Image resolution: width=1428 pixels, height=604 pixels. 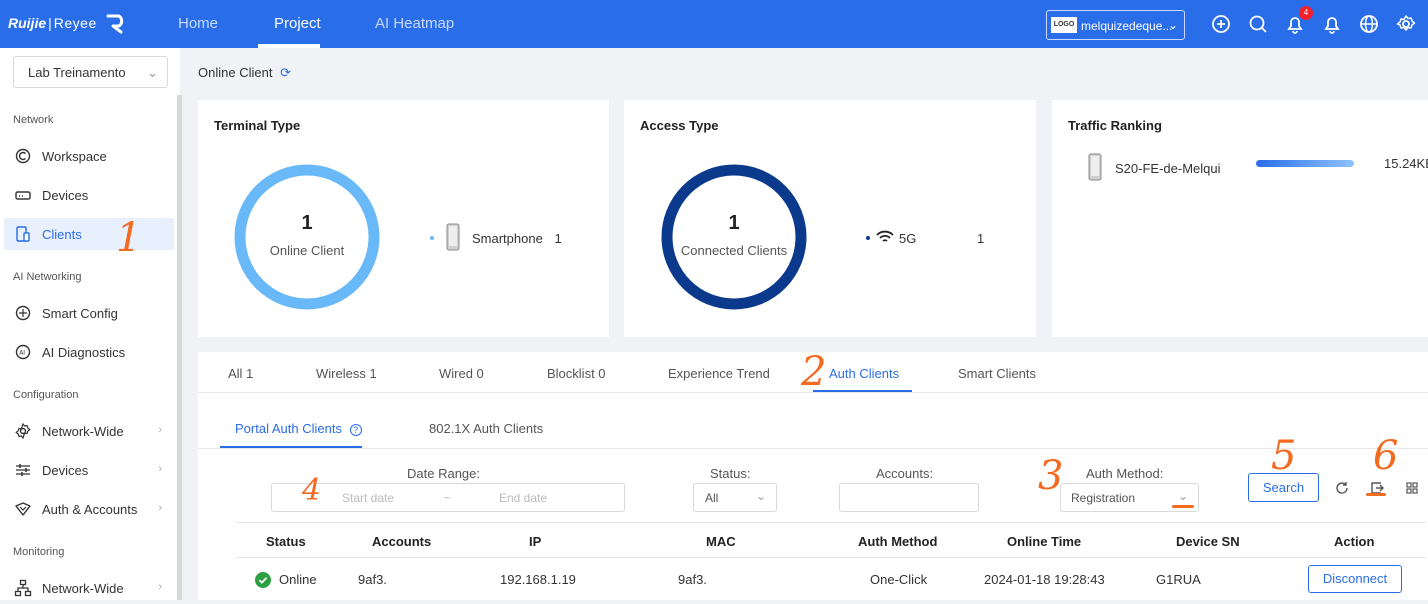 I want to click on sidebar-item-monitor-network-wide: Network-Wide ›, so click(x=89, y=588).